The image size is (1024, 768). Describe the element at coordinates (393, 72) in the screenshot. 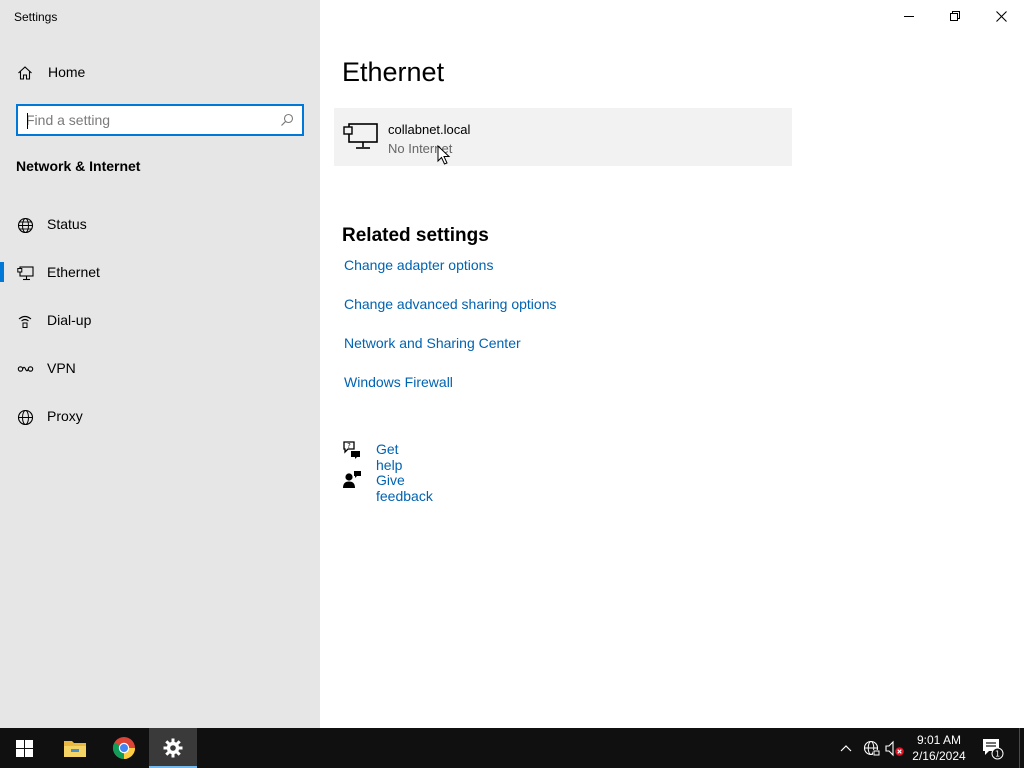

I see `page-title: Ethernet` at that location.